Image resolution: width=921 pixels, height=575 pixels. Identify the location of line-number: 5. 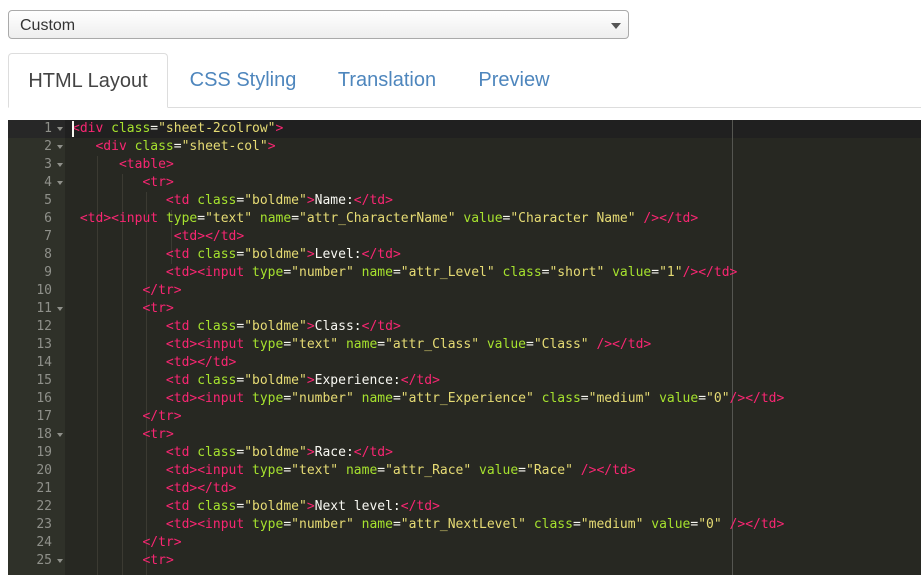
(48, 200).